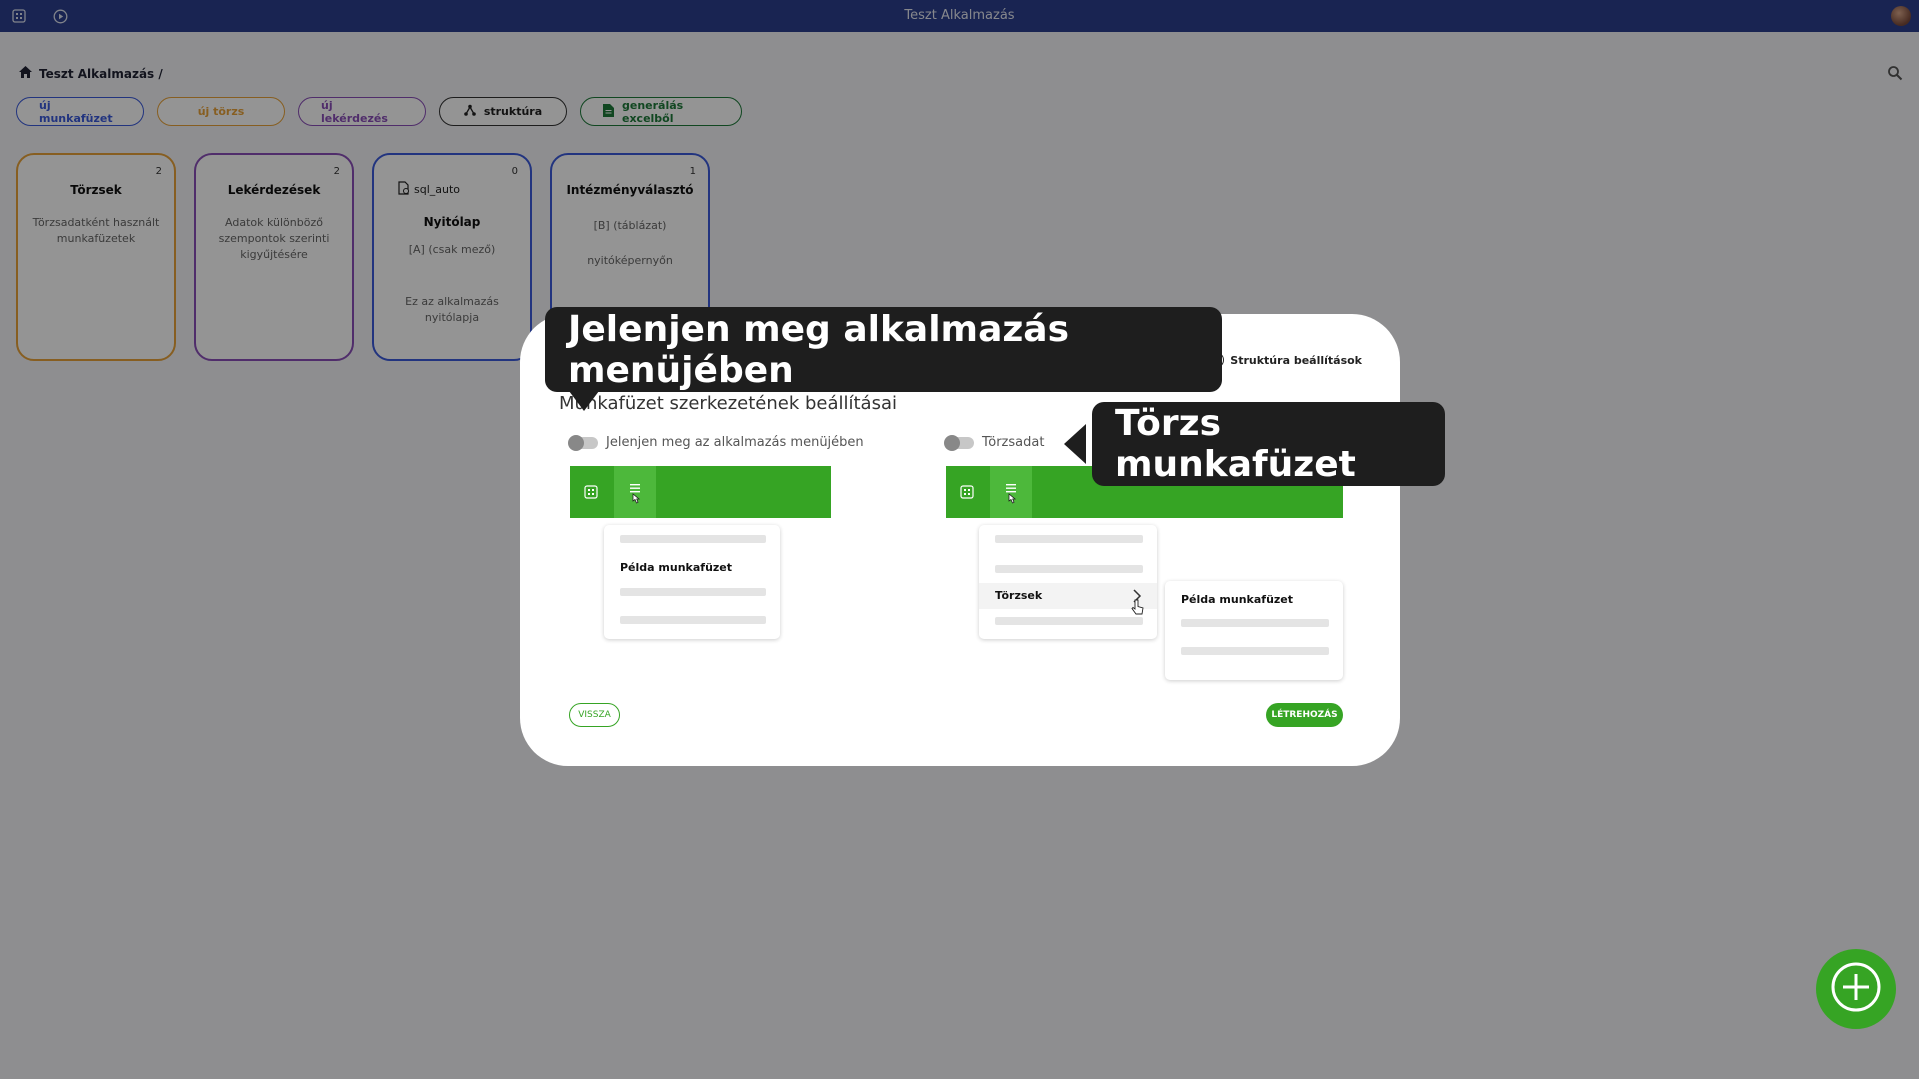  Describe the element at coordinates (735, 442) in the screenshot. I see `menu-toggle-label: Jelenjen meg az alkalmazás menüjében` at that location.